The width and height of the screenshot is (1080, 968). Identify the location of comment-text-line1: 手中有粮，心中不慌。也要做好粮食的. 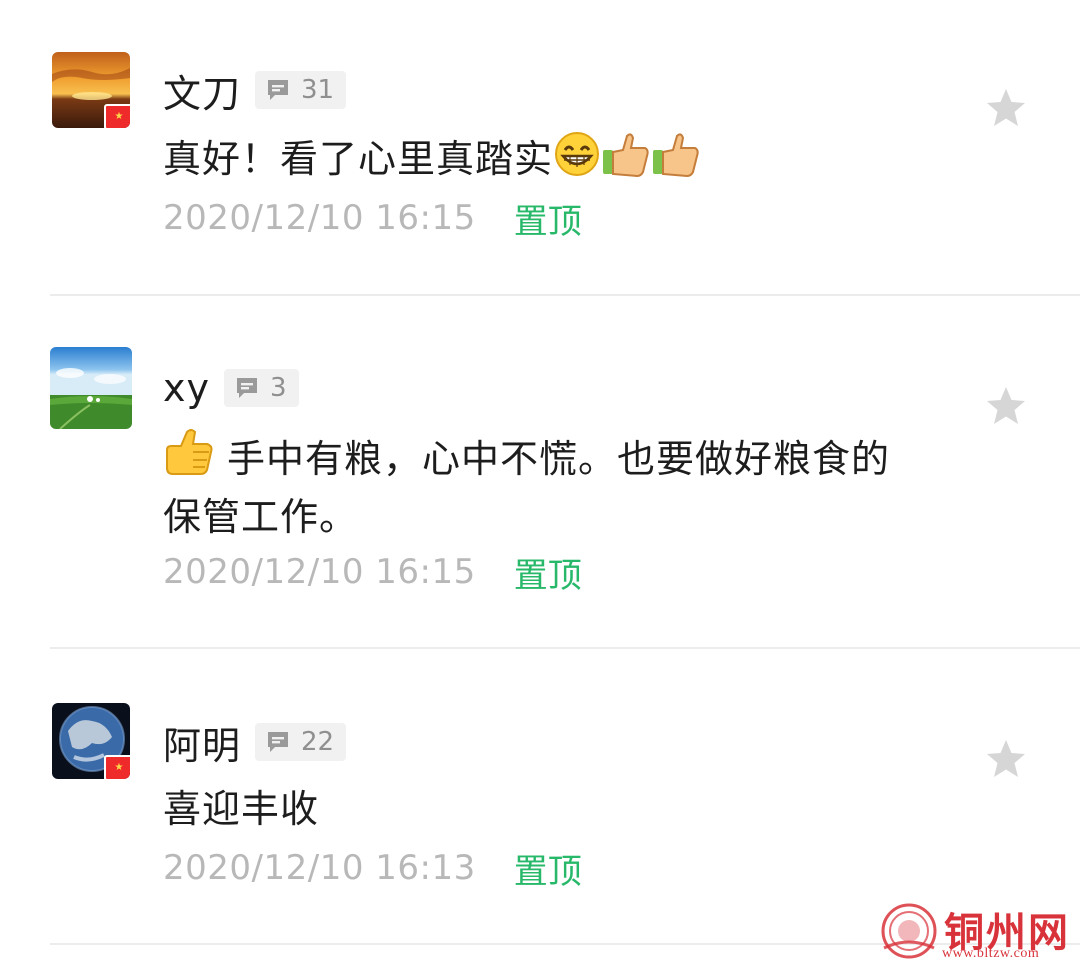
(559, 459).